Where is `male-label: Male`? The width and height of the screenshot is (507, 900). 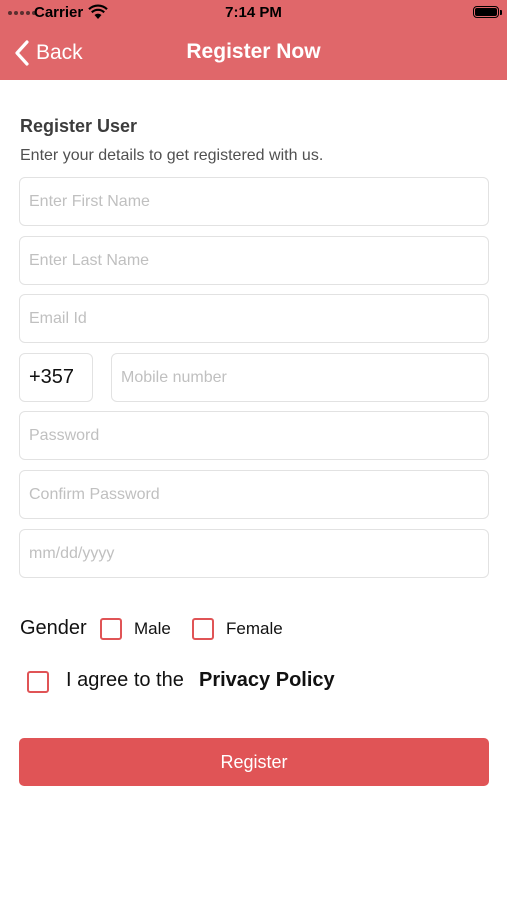
male-label: Male is located at coordinates (152, 628).